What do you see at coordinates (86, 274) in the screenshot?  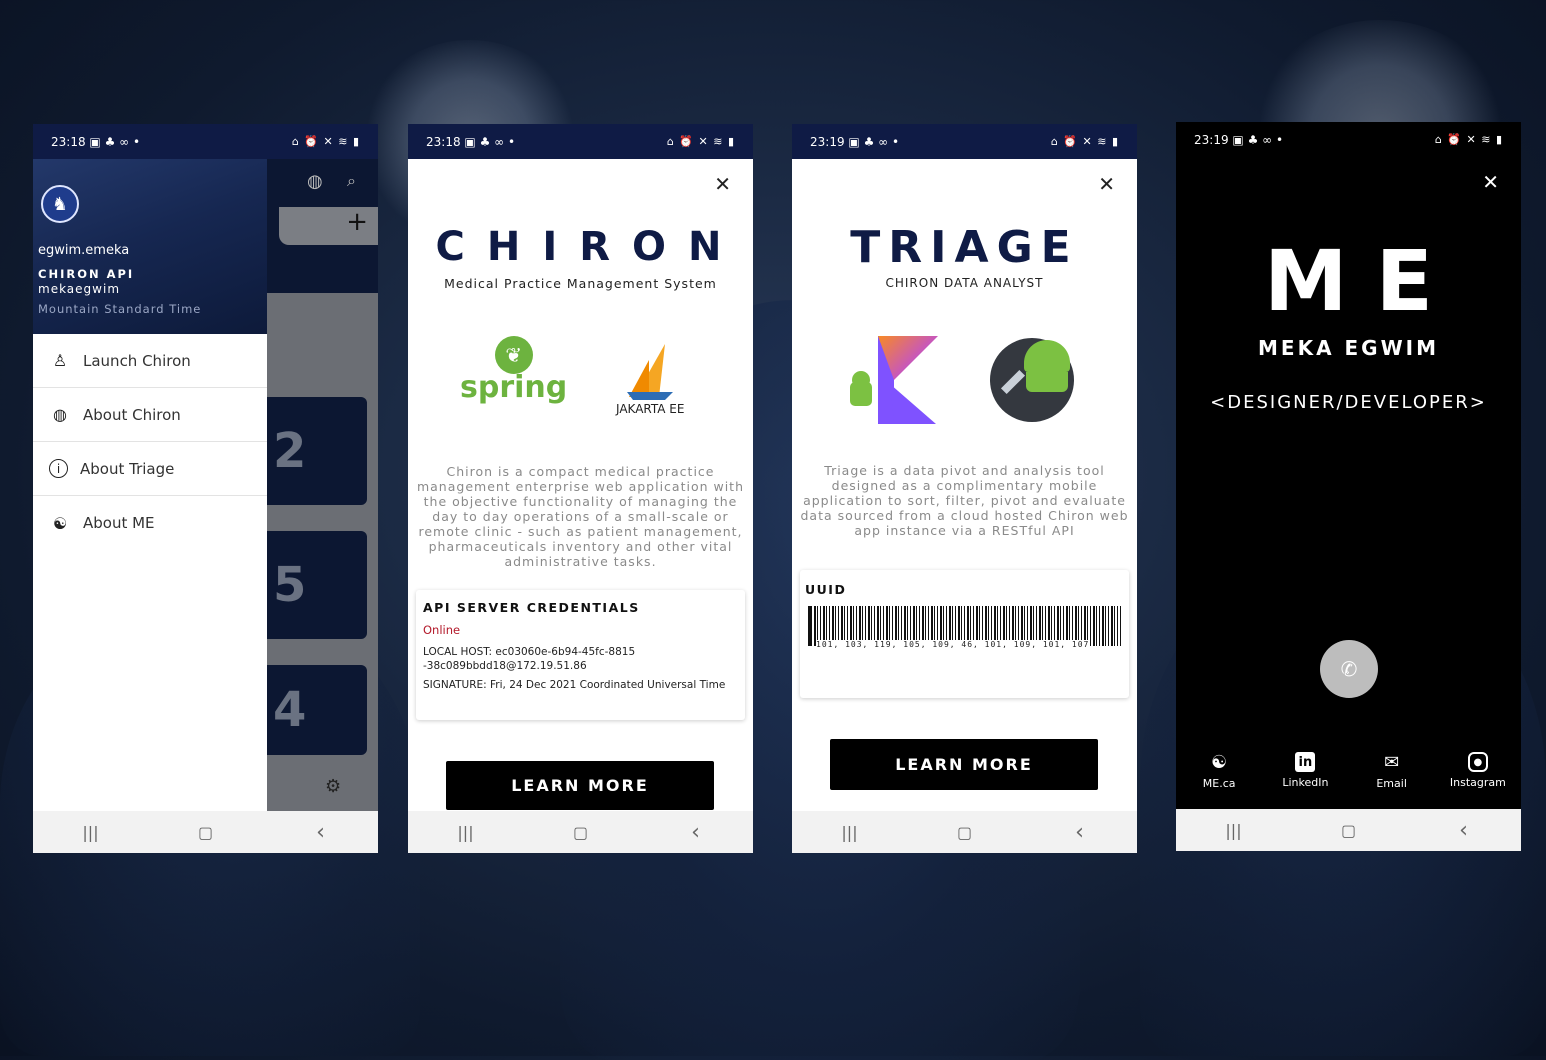 I see `drawer-app-name: CHIRON API` at bounding box center [86, 274].